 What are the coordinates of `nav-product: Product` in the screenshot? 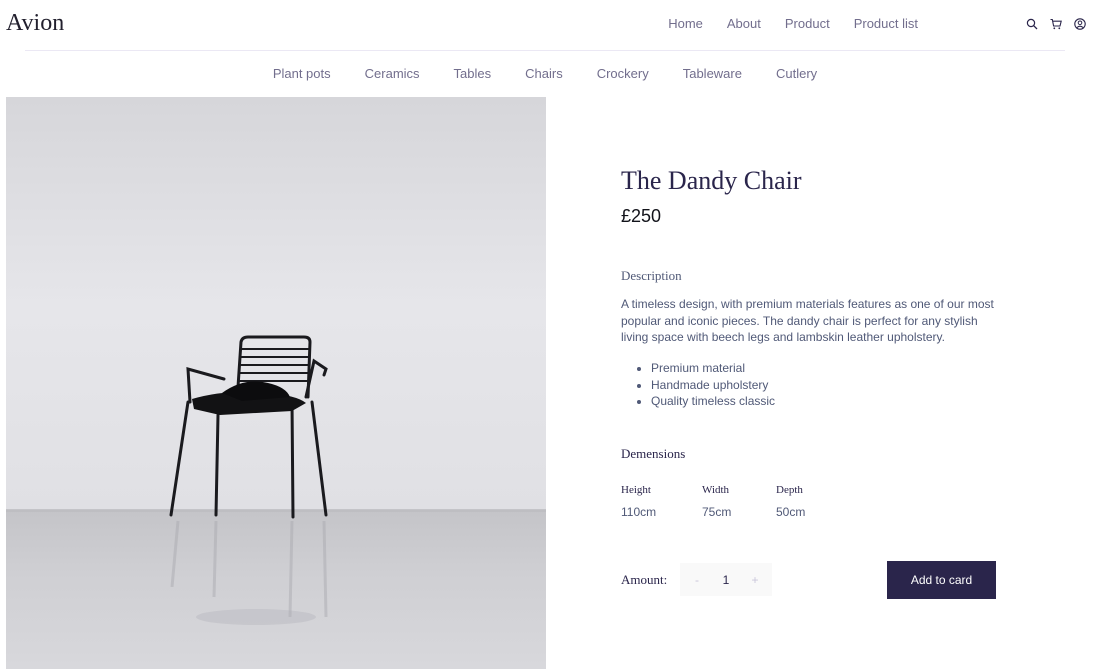 It's located at (807, 23).